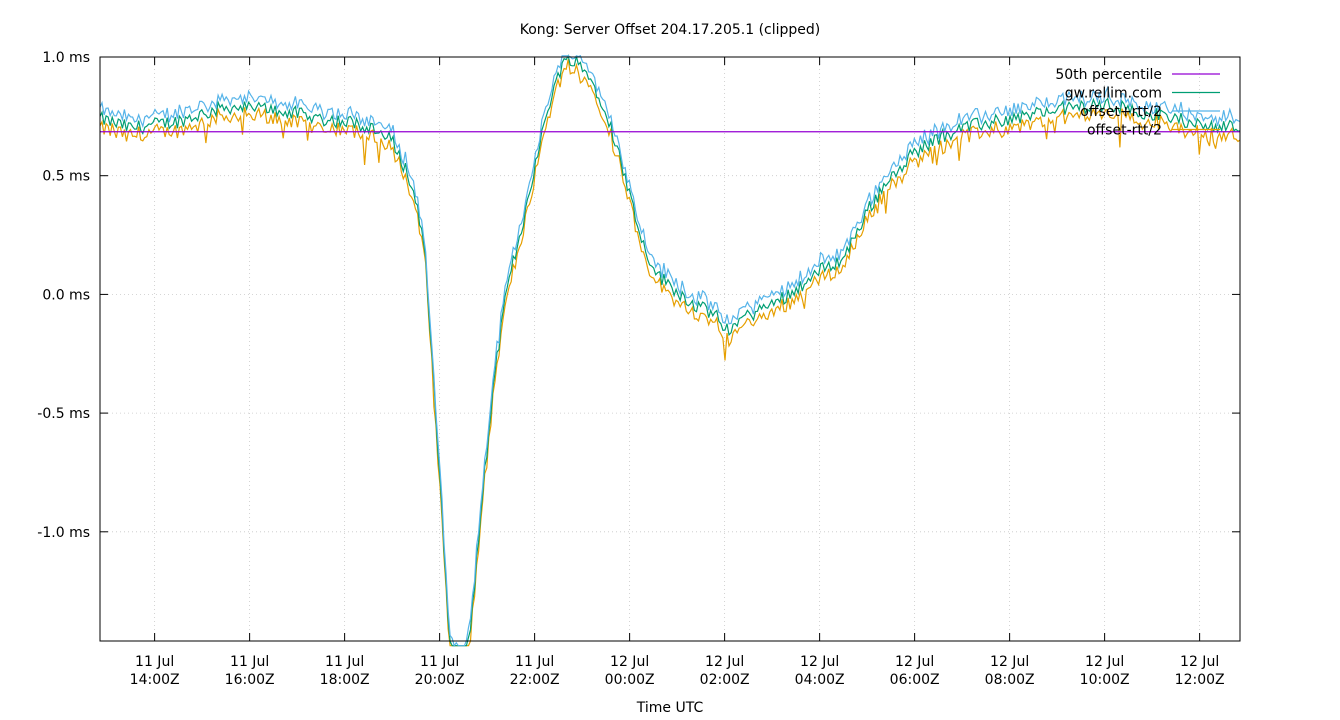 The width and height of the screenshot is (1340, 720). Describe the element at coordinates (630, 680) in the screenshot. I see `x-tick-time: 00:00Z` at that location.